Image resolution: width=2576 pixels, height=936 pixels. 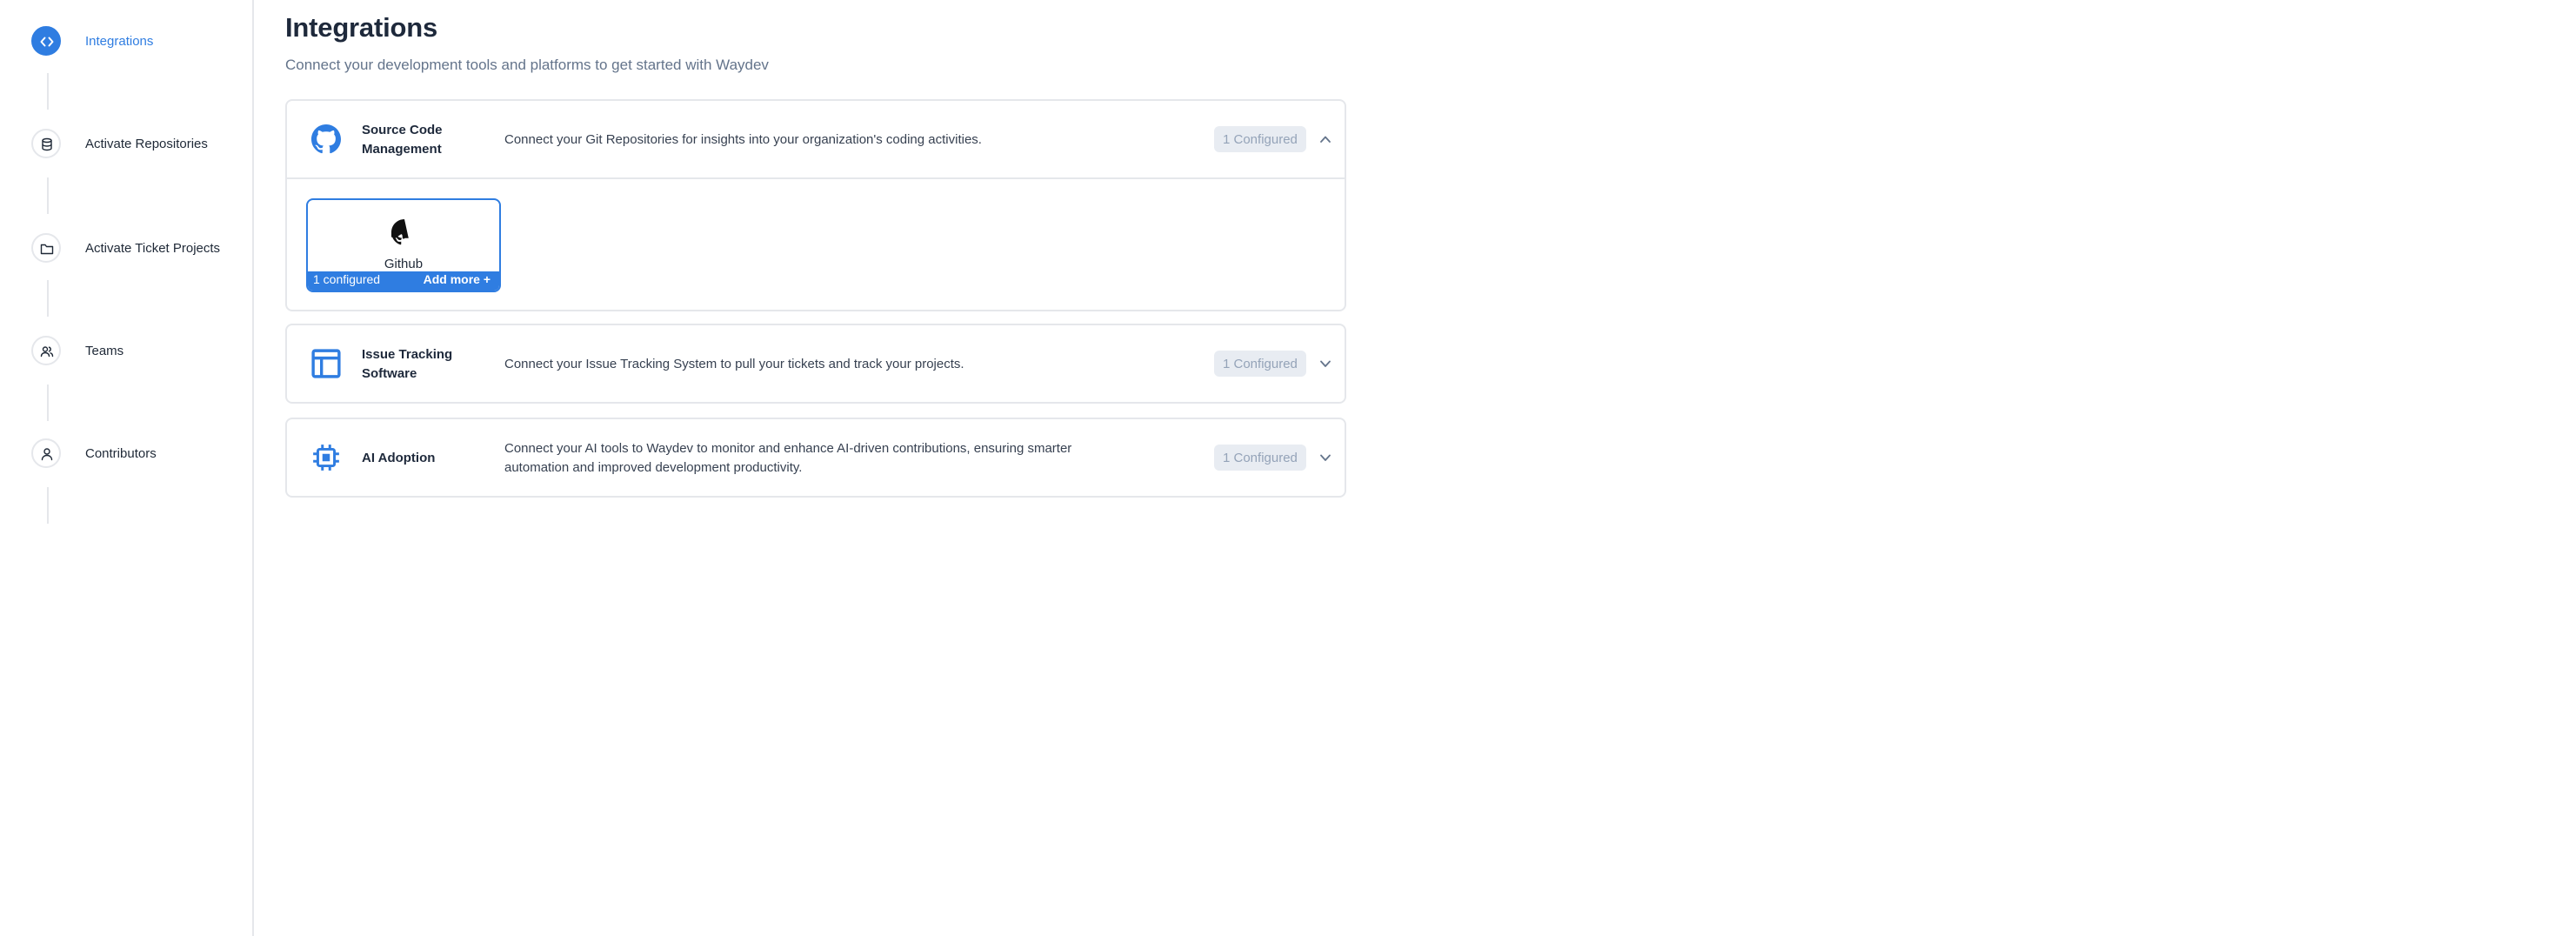 I want to click on step-label: Integrations, so click(x=119, y=41).